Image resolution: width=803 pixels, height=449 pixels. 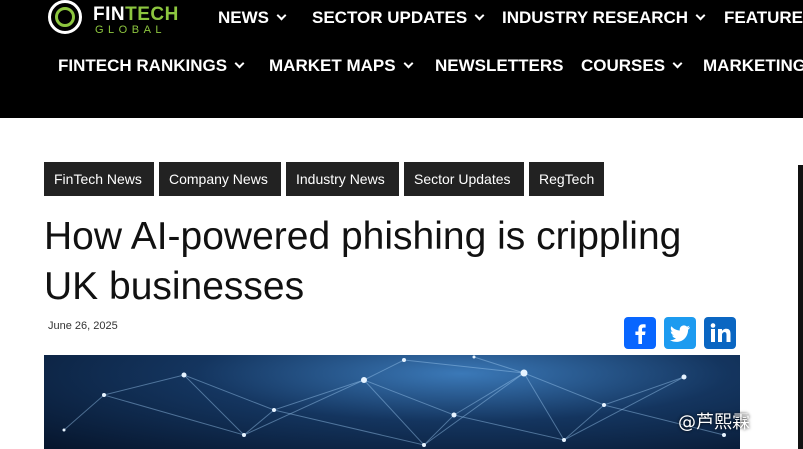 I want to click on tag-regtech: RegTech, so click(x=566, y=179).